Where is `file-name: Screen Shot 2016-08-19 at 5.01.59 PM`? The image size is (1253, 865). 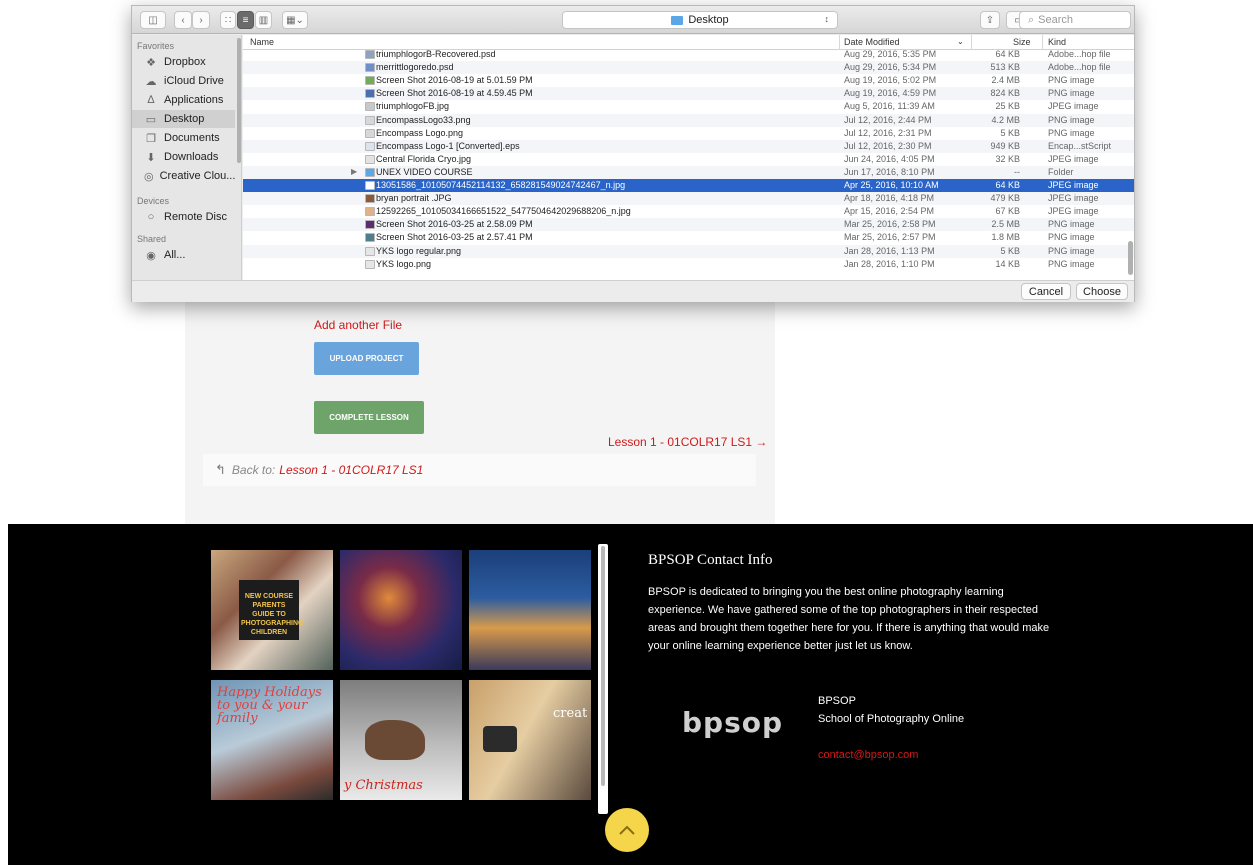 file-name: Screen Shot 2016-08-19 at 5.01.59 PM is located at coordinates (454, 80).